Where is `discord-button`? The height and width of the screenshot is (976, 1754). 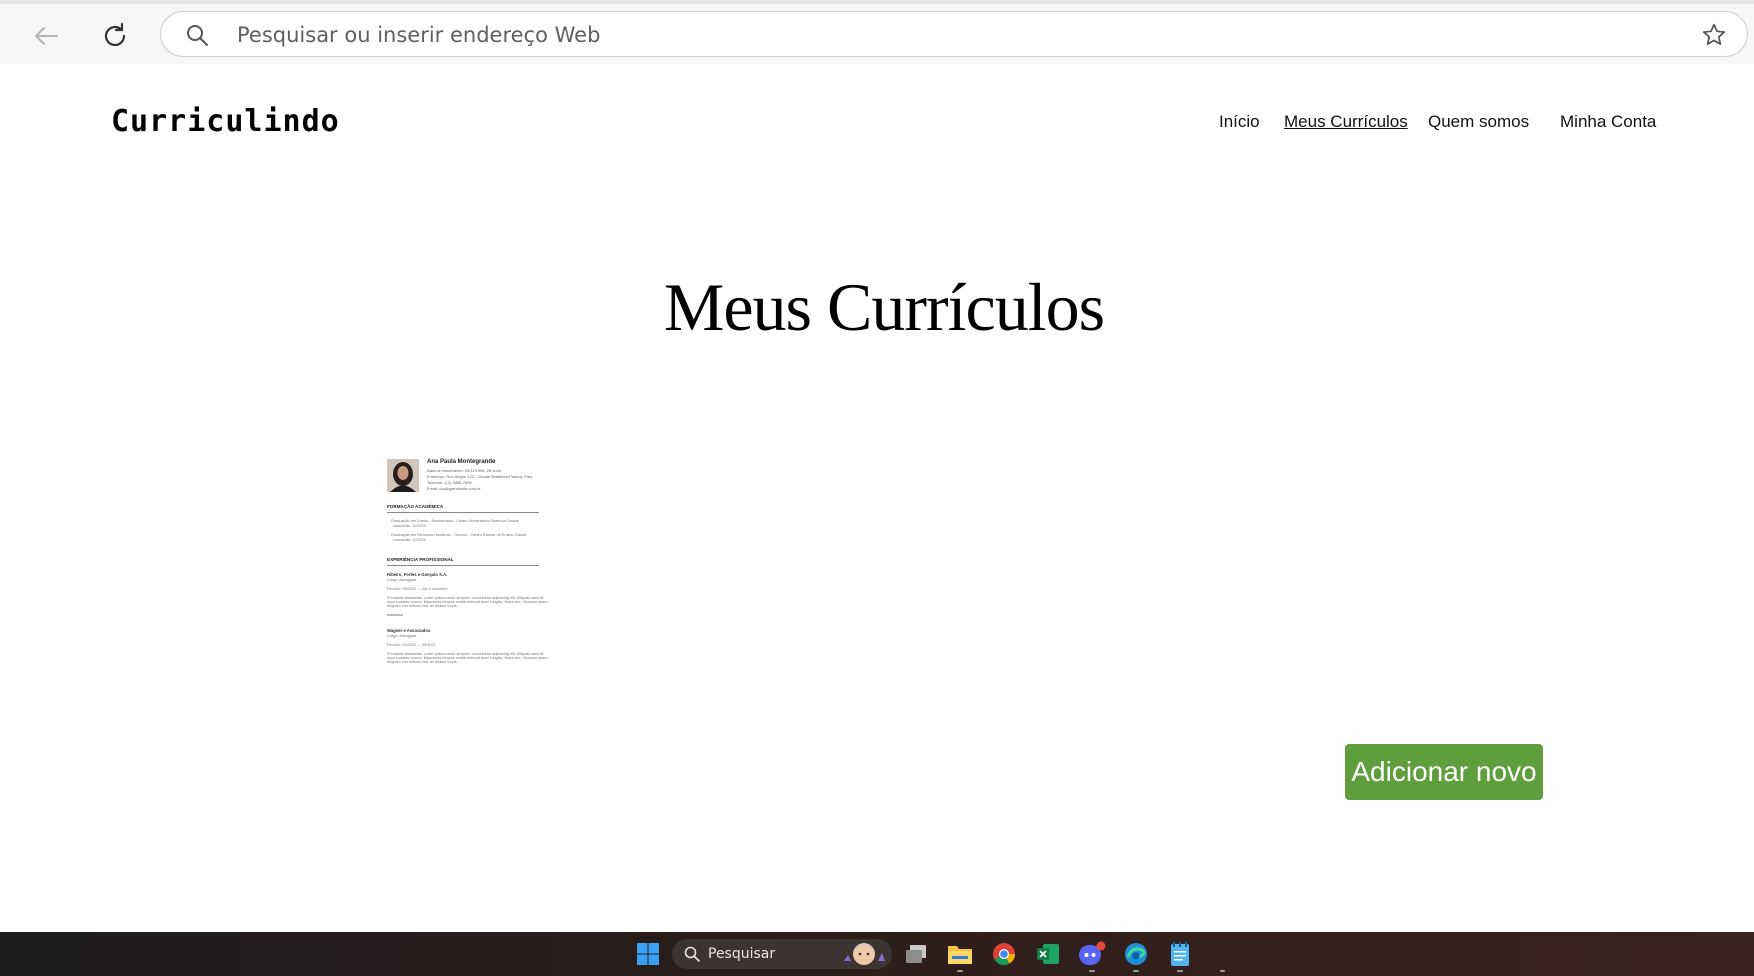
discord-button is located at coordinates (1092, 954).